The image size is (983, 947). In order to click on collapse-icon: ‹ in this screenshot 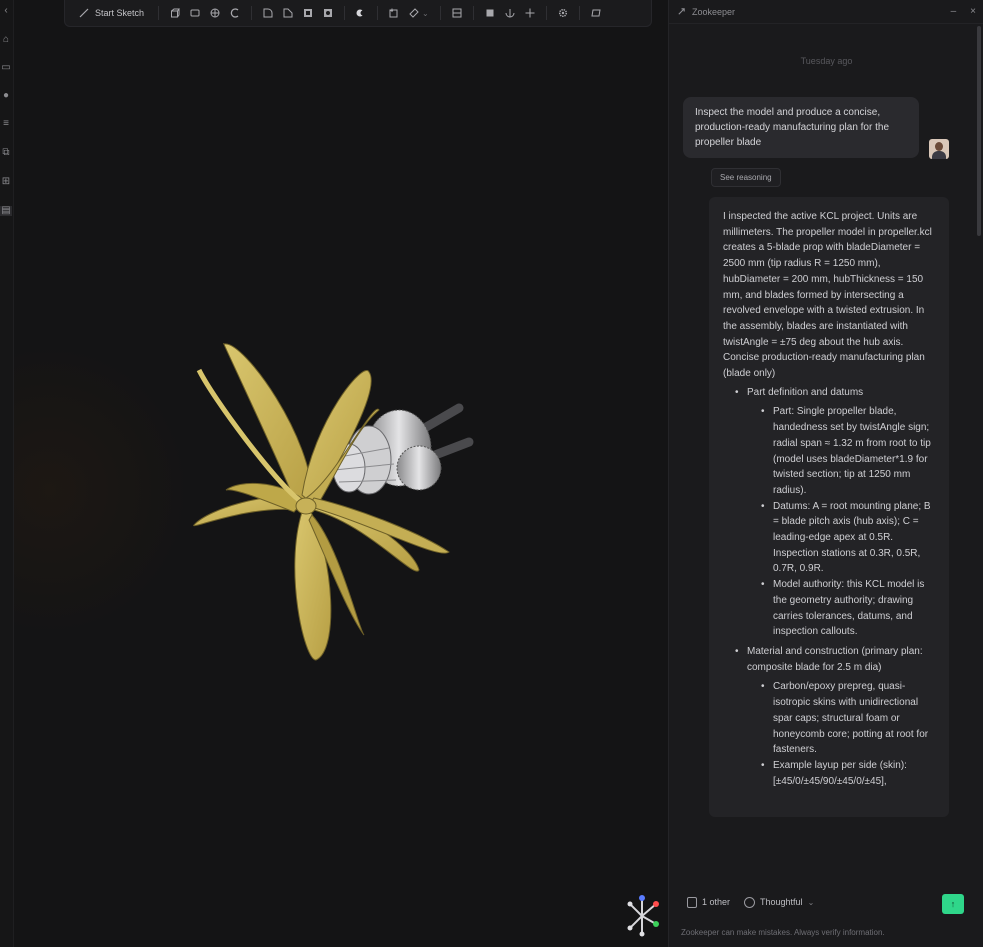, I will do `click(6, 11)`.